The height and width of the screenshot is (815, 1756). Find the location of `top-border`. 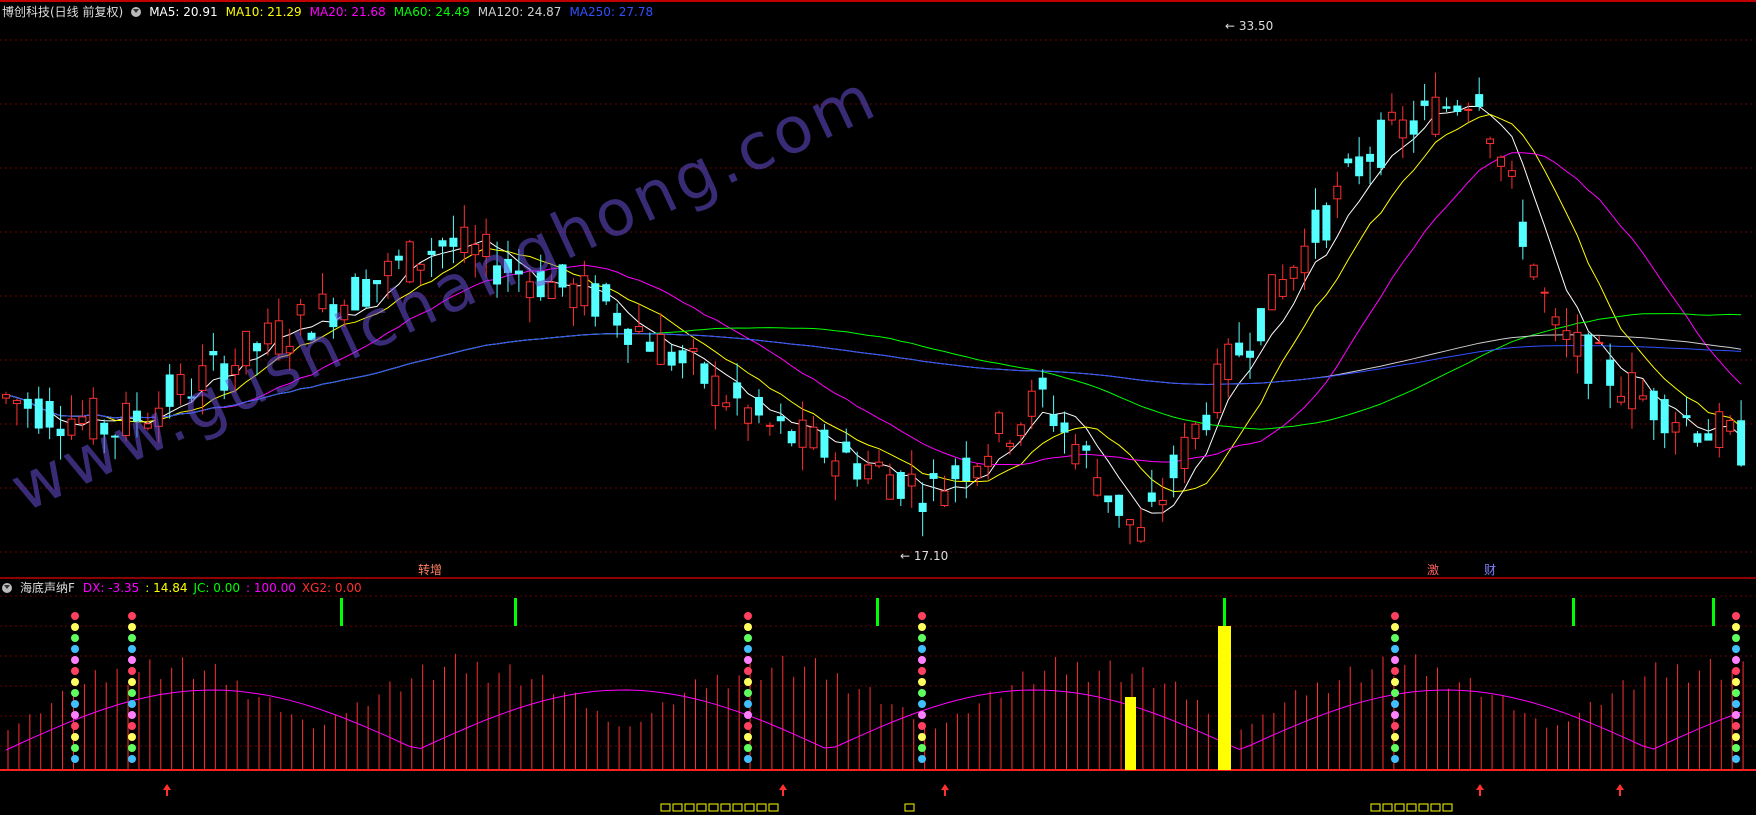

top-border is located at coordinates (878, 1).